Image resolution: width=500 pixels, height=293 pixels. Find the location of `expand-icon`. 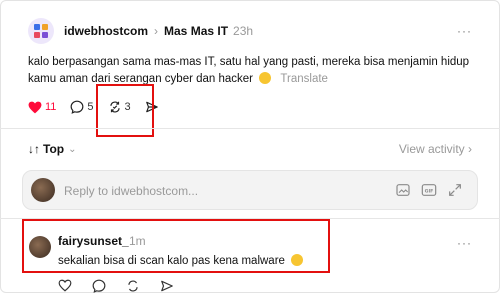

expand-icon is located at coordinates (455, 190).